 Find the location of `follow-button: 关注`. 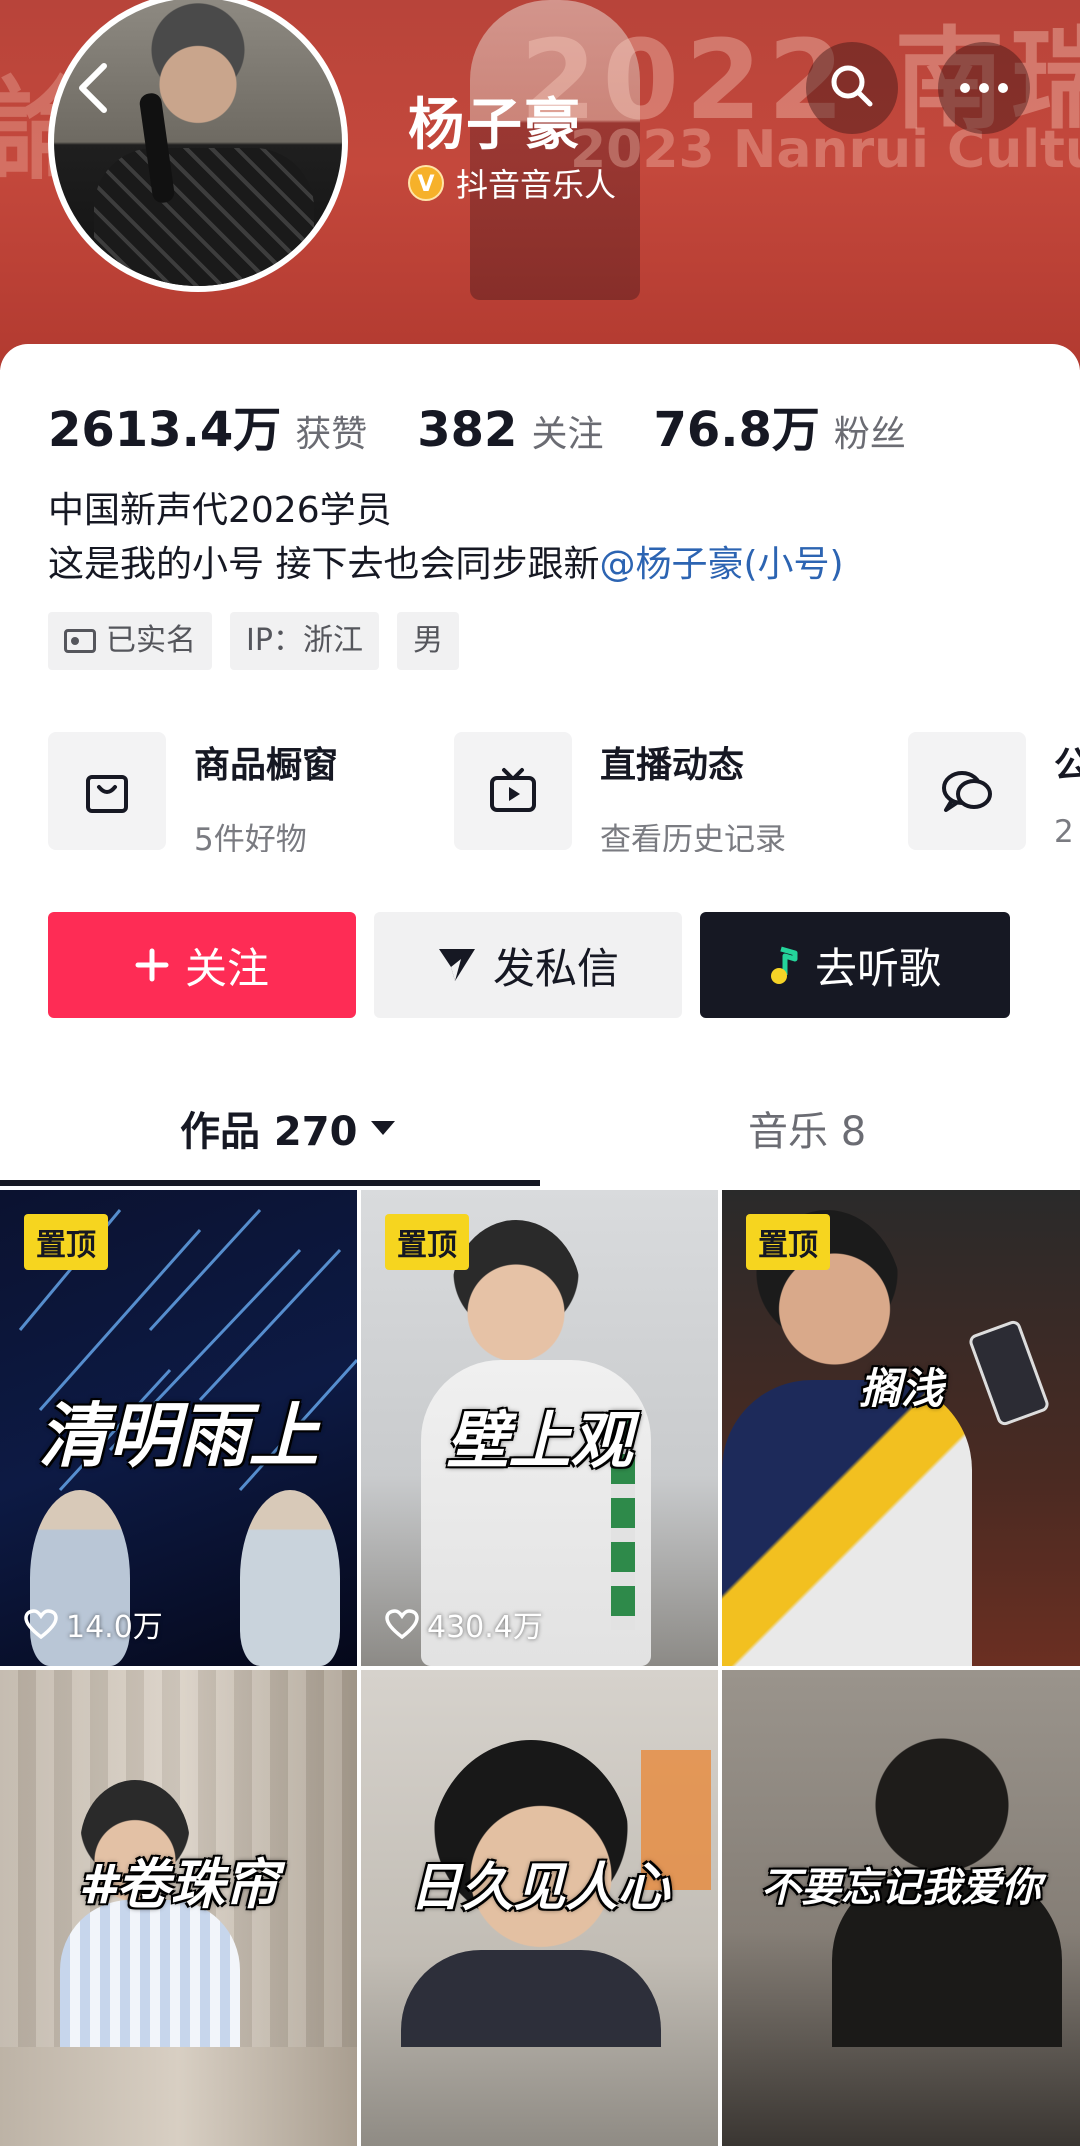

follow-button: 关注 is located at coordinates (202, 965).